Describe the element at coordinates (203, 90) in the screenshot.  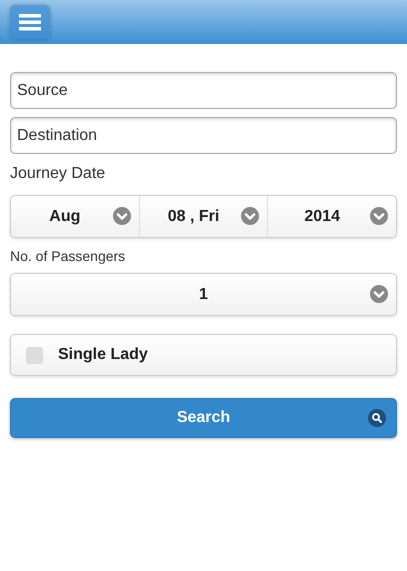
I see `source-field: Source` at that location.